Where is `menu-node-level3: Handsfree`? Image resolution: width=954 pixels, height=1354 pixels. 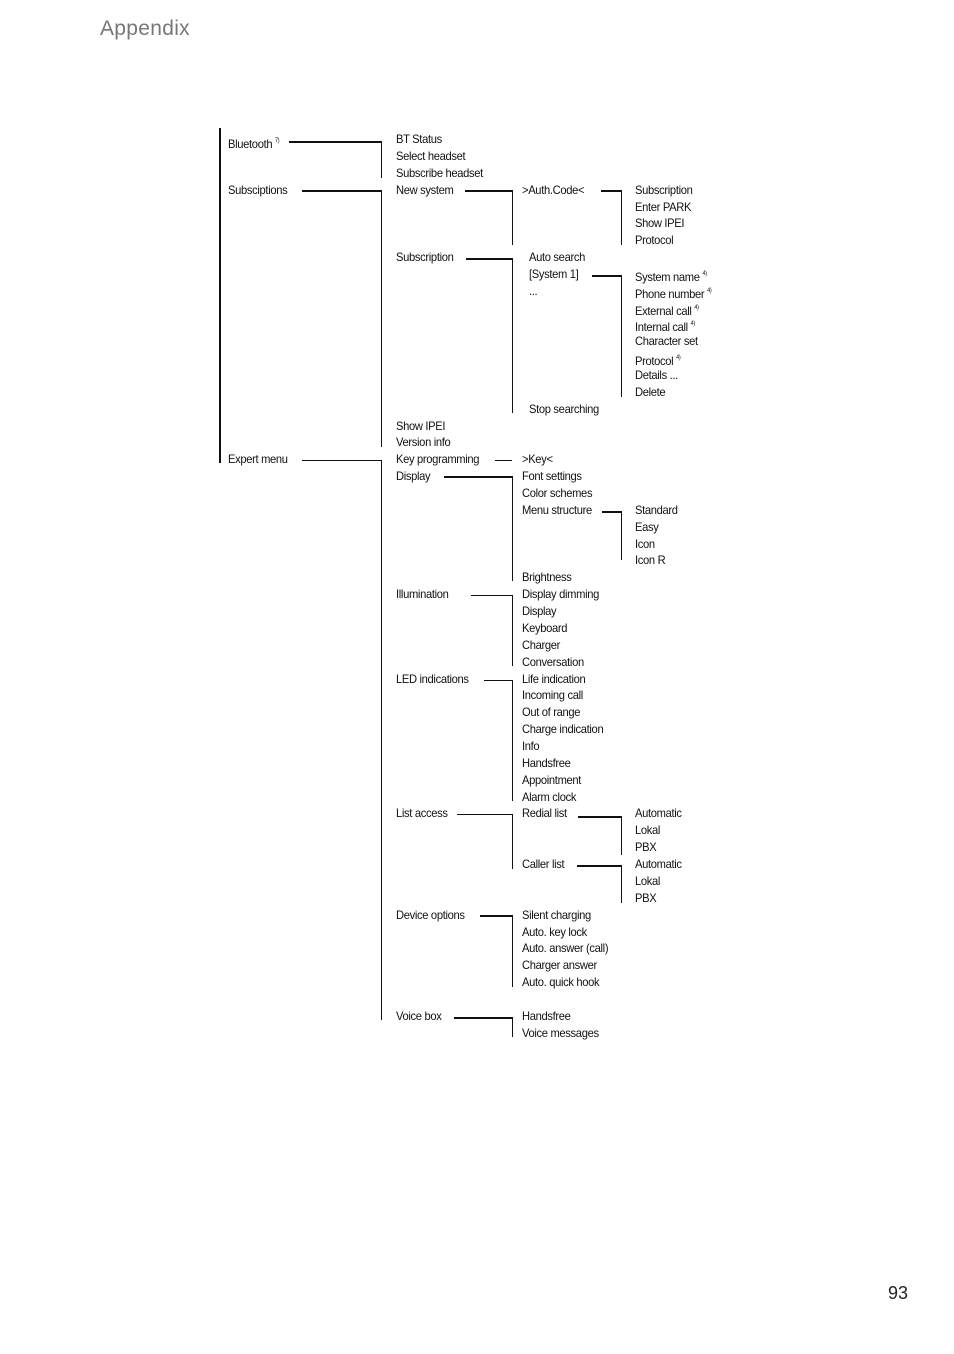
menu-node-level3: Handsfree is located at coordinates (546, 1016).